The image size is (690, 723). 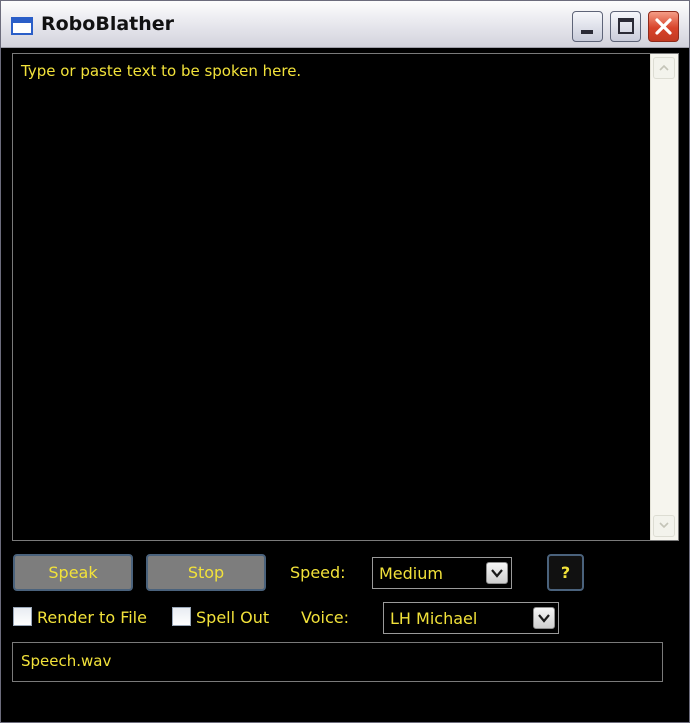 I want to click on close-button, so click(x=663, y=26).